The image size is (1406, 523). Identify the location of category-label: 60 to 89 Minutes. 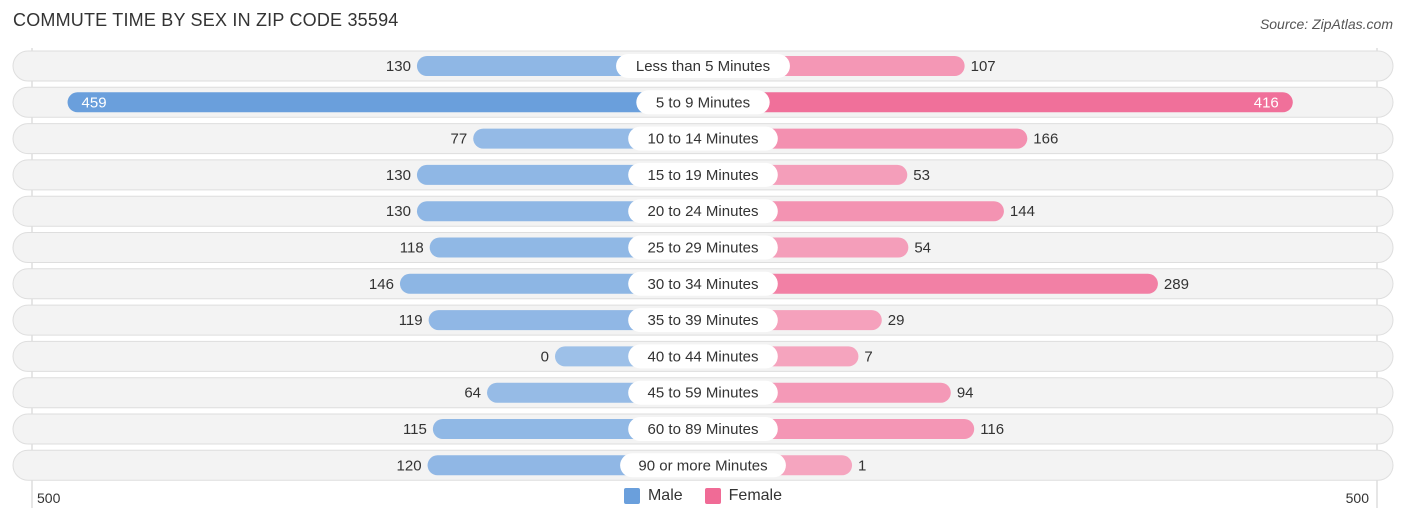
(703, 429).